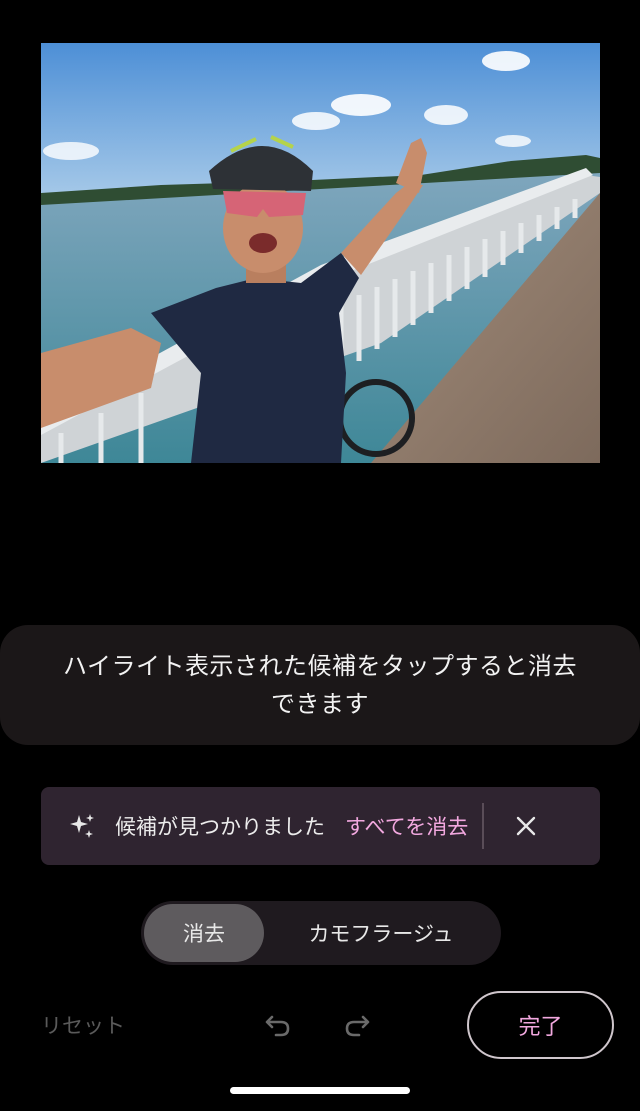 This screenshot has height=1111, width=640. I want to click on mode-segmented-control: 消去 カモフラージュ, so click(321, 933).